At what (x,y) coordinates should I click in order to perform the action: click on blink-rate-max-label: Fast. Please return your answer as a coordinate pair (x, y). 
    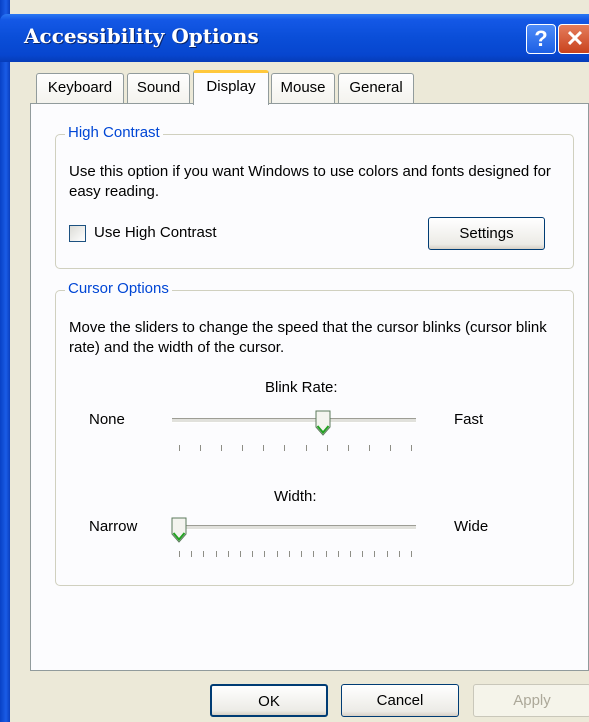
    Looking at the image, I should click on (469, 419).